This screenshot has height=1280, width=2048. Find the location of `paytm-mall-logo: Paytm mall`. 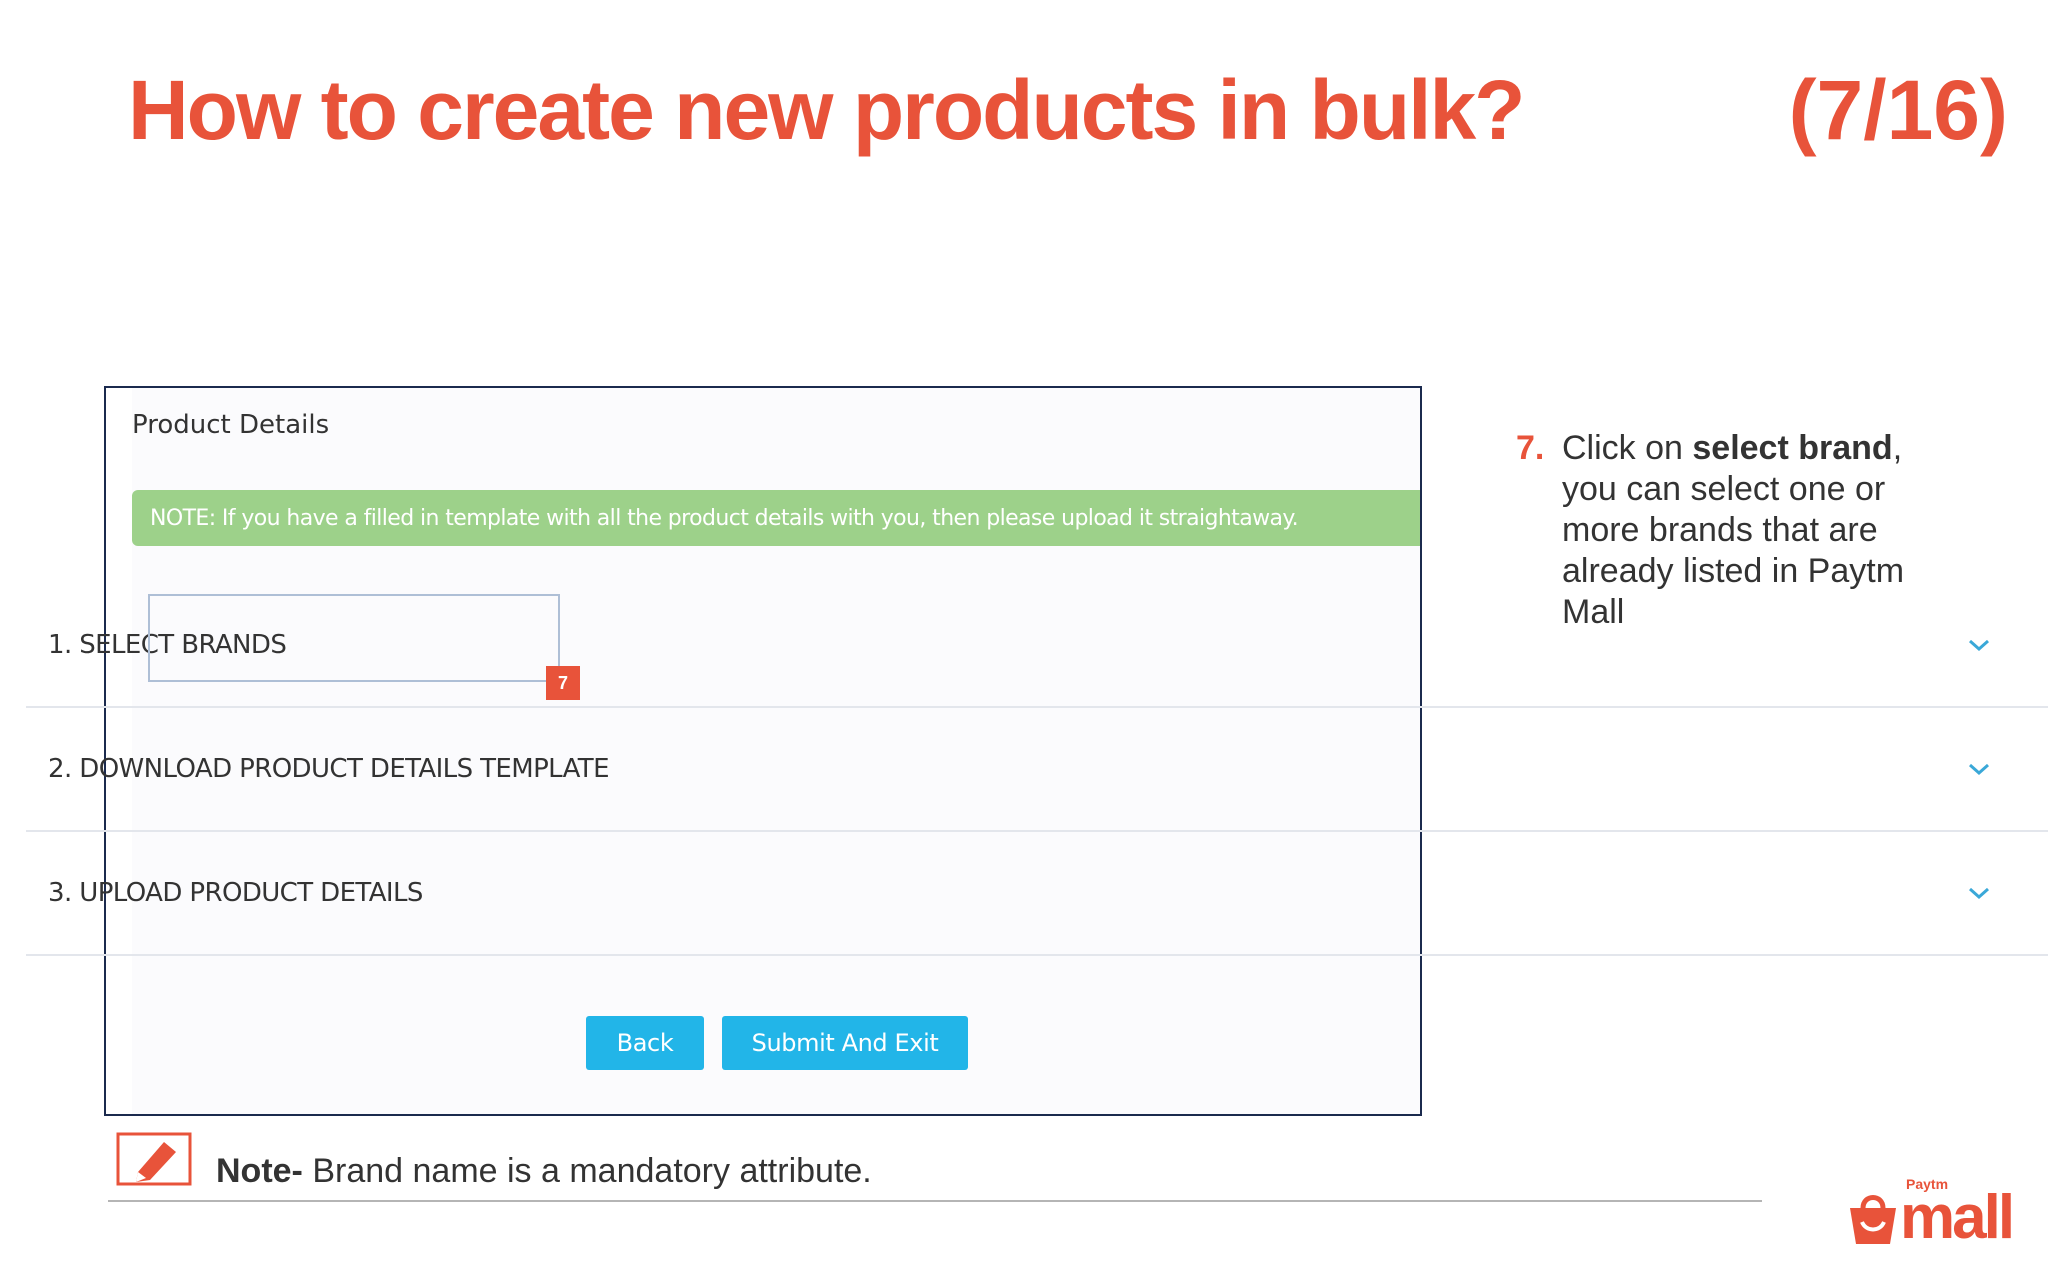

paytm-mall-logo: Paytm mall is located at coordinates (1936, 1214).